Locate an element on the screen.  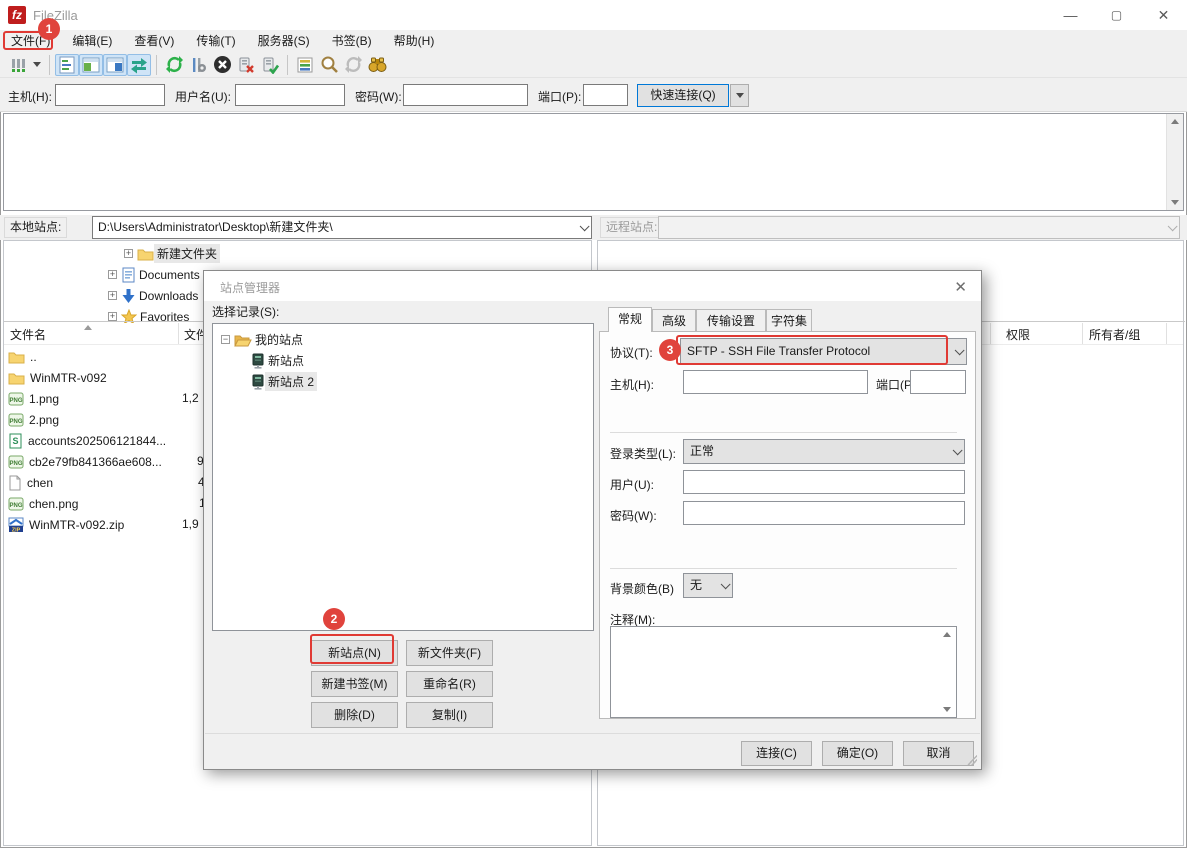
tree-item-downloads: + Downloads is located at coordinates (154, 295).